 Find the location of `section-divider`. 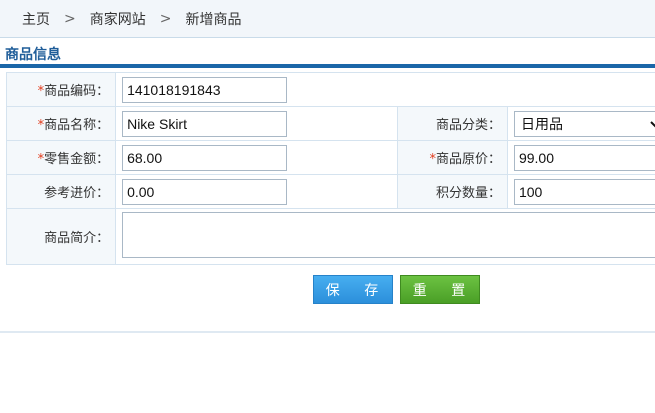

section-divider is located at coordinates (327, 66).